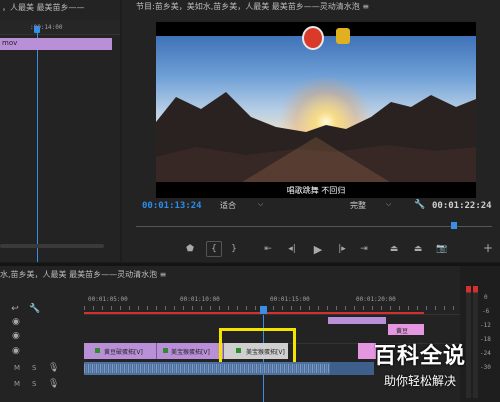 This screenshot has height=402, width=500. What do you see at coordinates (454, 225) in the screenshot?
I see `scrub-playhead` at bounding box center [454, 225].